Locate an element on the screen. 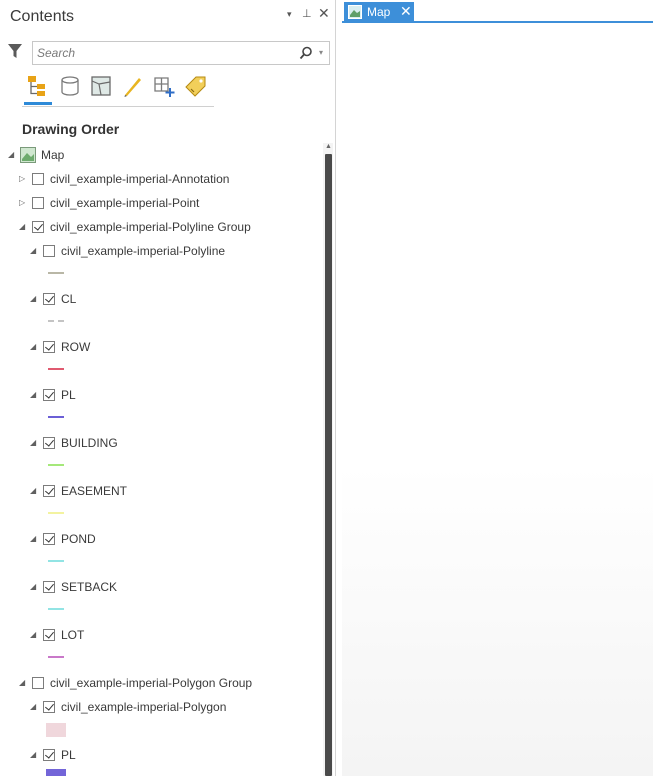 Image resolution: width=653 pixels, height=776 pixels. tree-item-label: civil_example-imperial-Annotation is located at coordinates (140, 179).